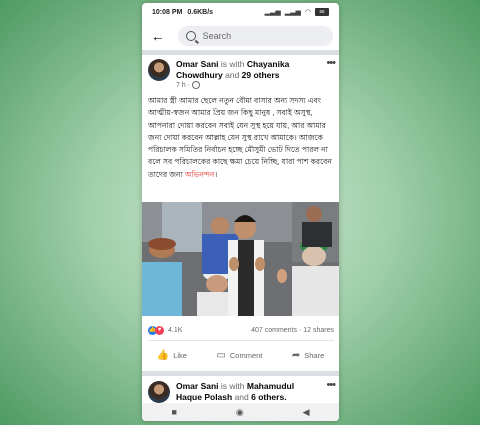 The height and width of the screenshot is (425, 480). I want to click on globe-icon, so click(196, 85).